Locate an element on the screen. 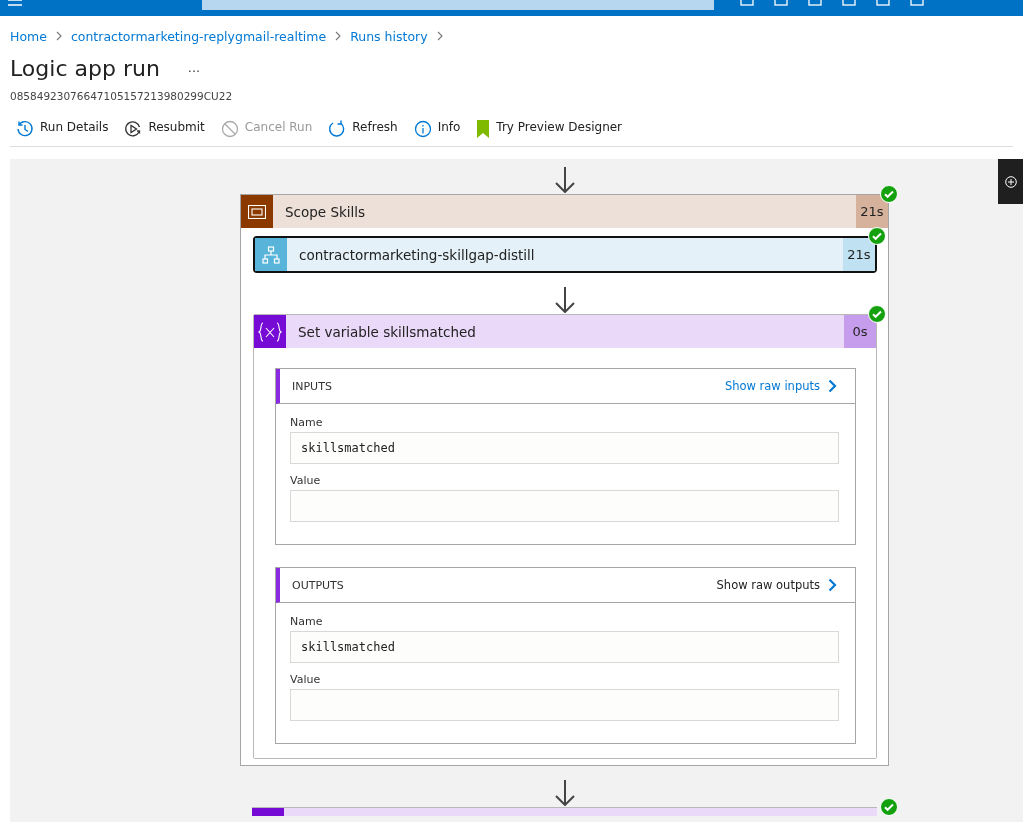 Image resolution: width=1023 pixels, height=822 pixels. action-card is located at coordinates (564, 811).